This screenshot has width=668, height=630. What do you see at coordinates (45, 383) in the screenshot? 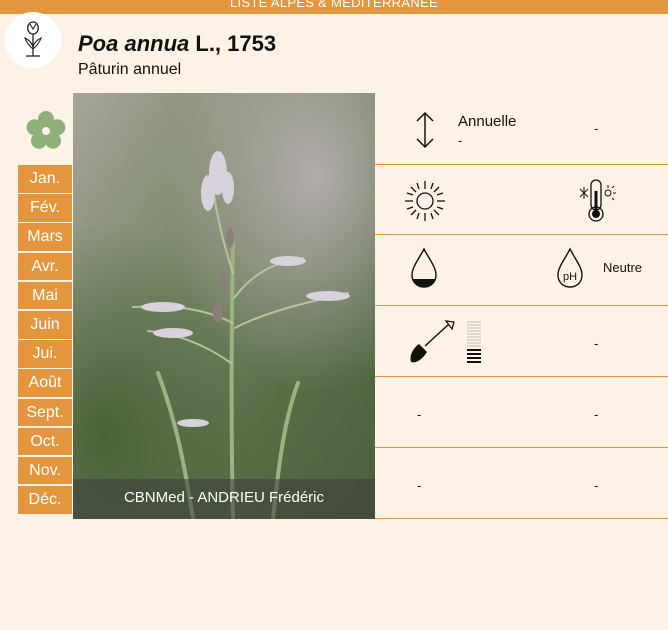
I see `month-aug: Août` at bounding box center [45, 383].